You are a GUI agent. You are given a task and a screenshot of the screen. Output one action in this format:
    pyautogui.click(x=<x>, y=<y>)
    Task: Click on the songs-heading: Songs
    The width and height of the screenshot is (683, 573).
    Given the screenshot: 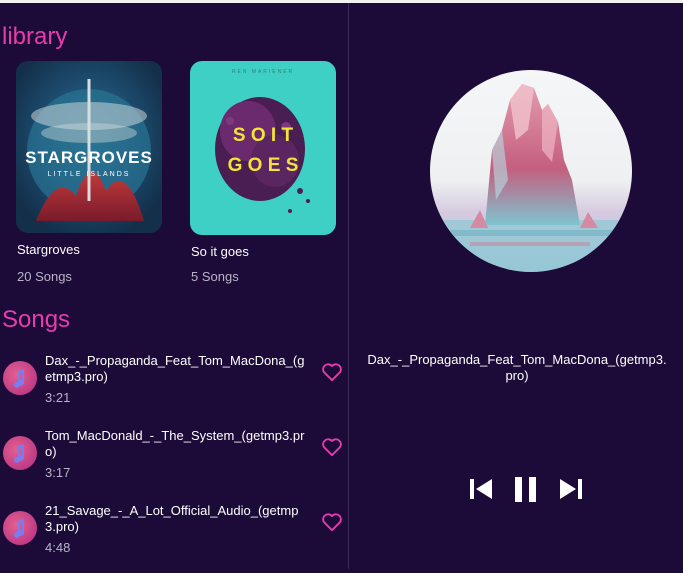 What is the action you would take?
    pyautogui.click(x=36, y=319)
    